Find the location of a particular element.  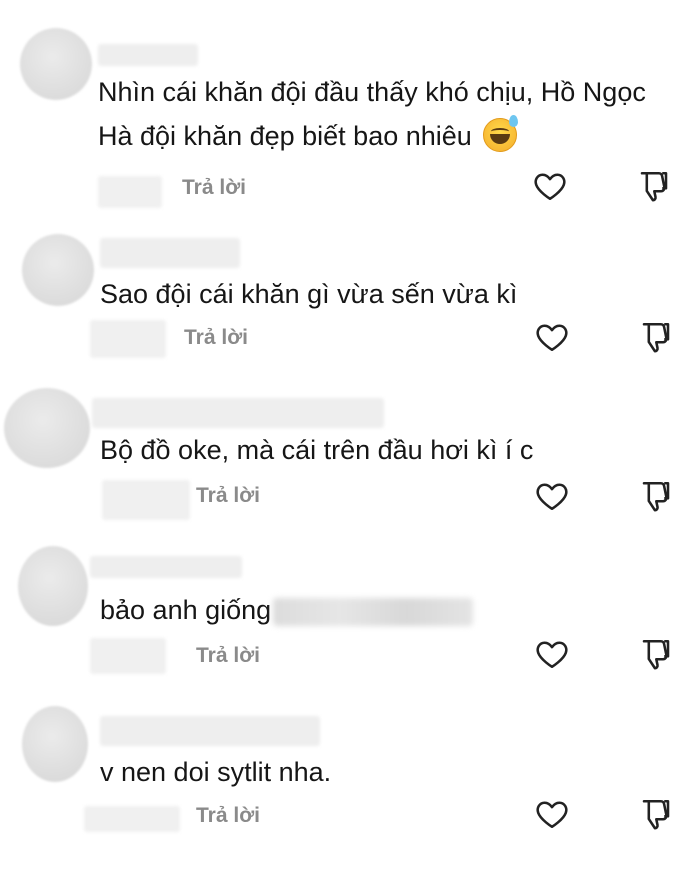

redacted-text-blur is located at coordinates (373, 611).